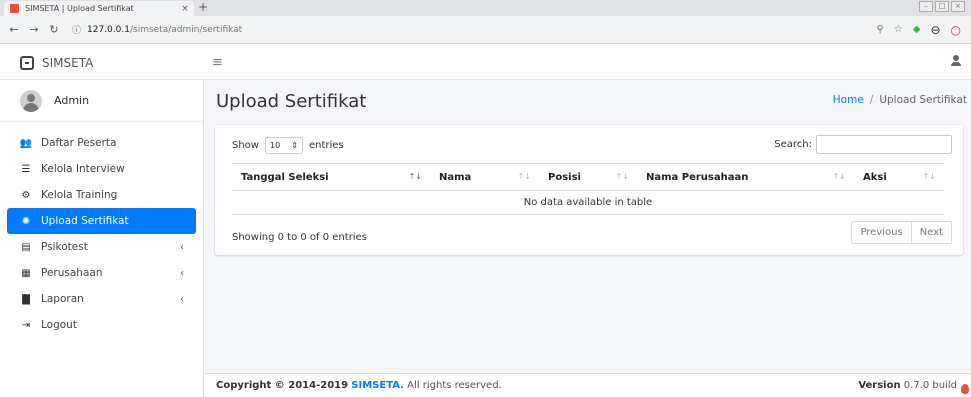  Describe the element at coordinates (881, 232) in the screenshot. I see `previous-button: Previous` at that location.